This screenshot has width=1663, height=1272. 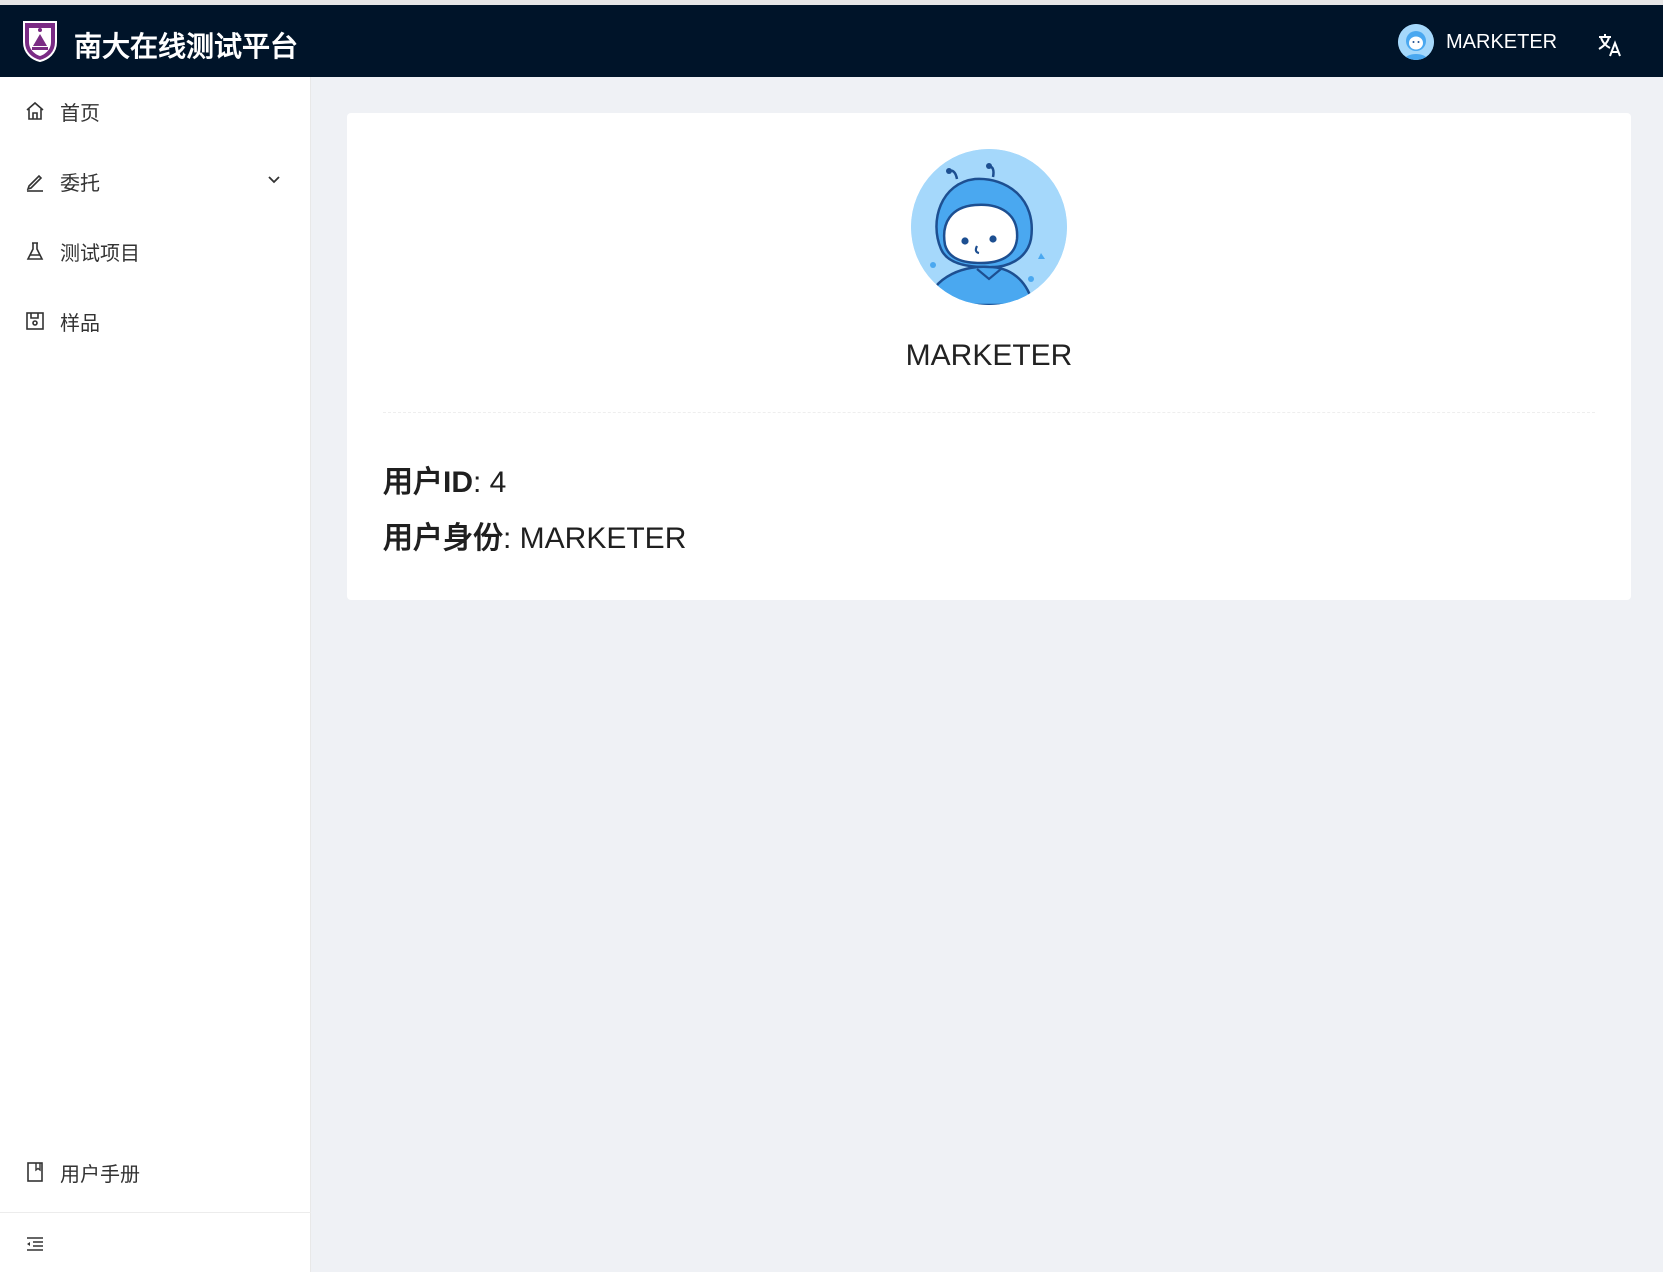 I want to click on translate-icon, so click(x=1610, y=45).